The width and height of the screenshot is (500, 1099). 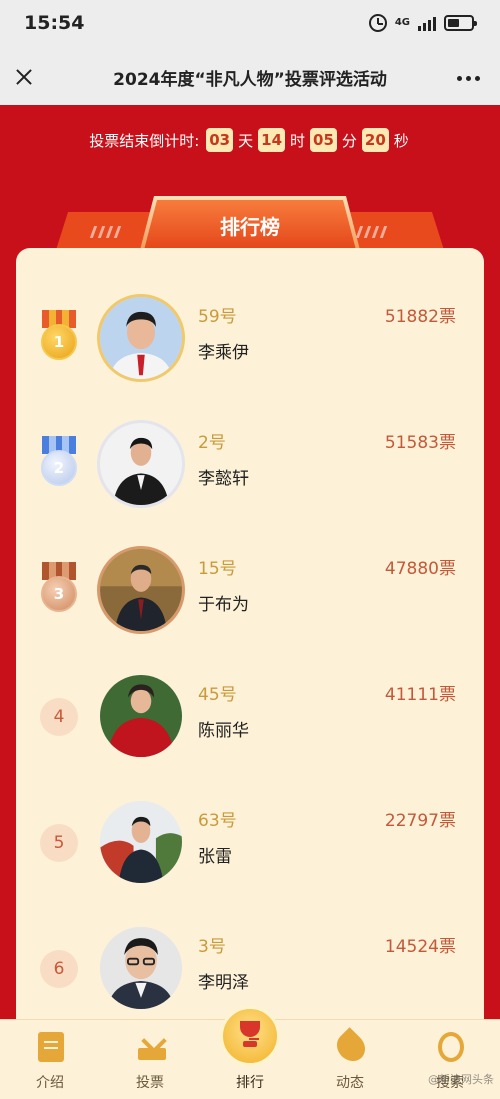 What do you see at coordinates (420, 947) in the screenshot?
I see `vote-count: 14524票` at bounding box center [420, 947].